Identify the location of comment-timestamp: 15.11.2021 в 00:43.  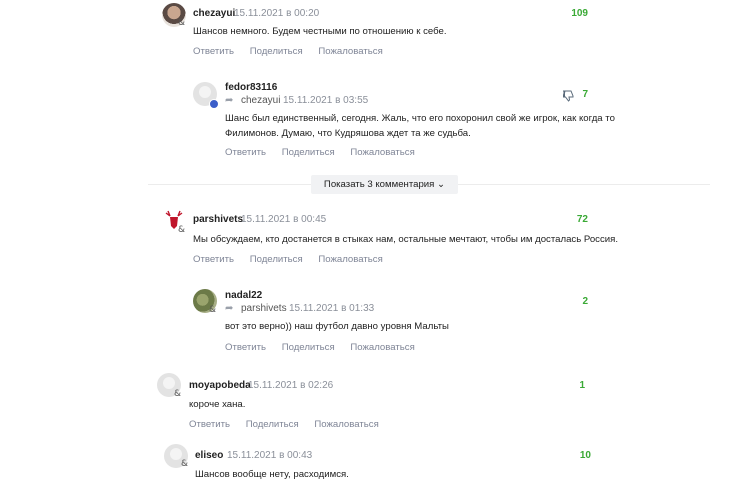
(270, 455).